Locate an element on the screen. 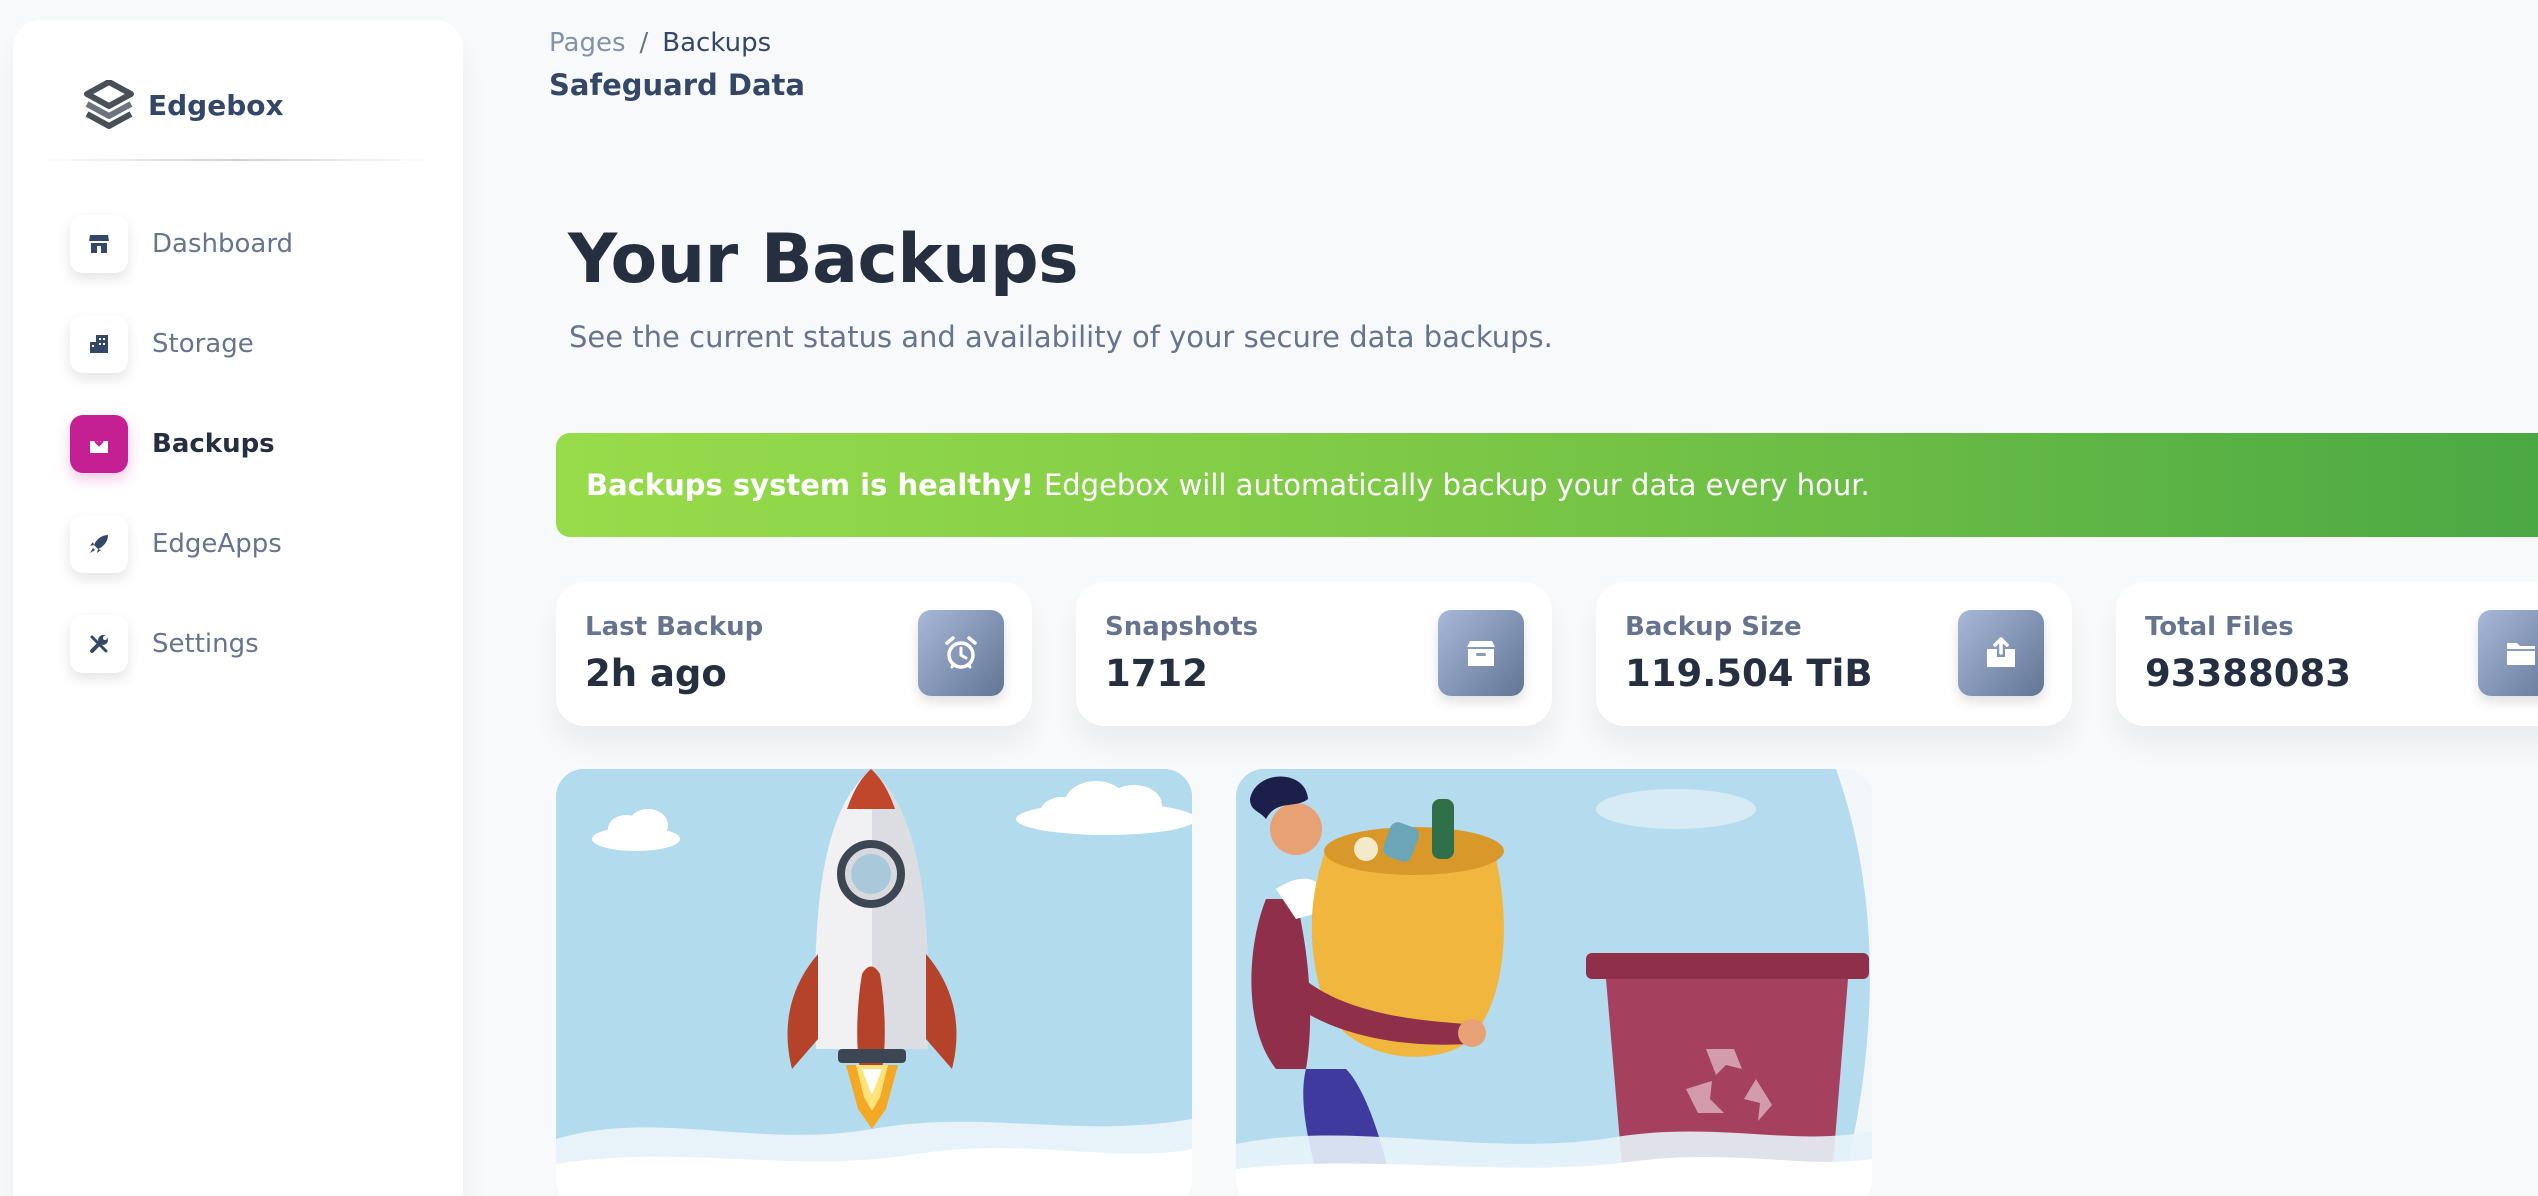 This screenshot has width=2538, height=1196. alarm-clock-icon is located at coordinates (961, 653).